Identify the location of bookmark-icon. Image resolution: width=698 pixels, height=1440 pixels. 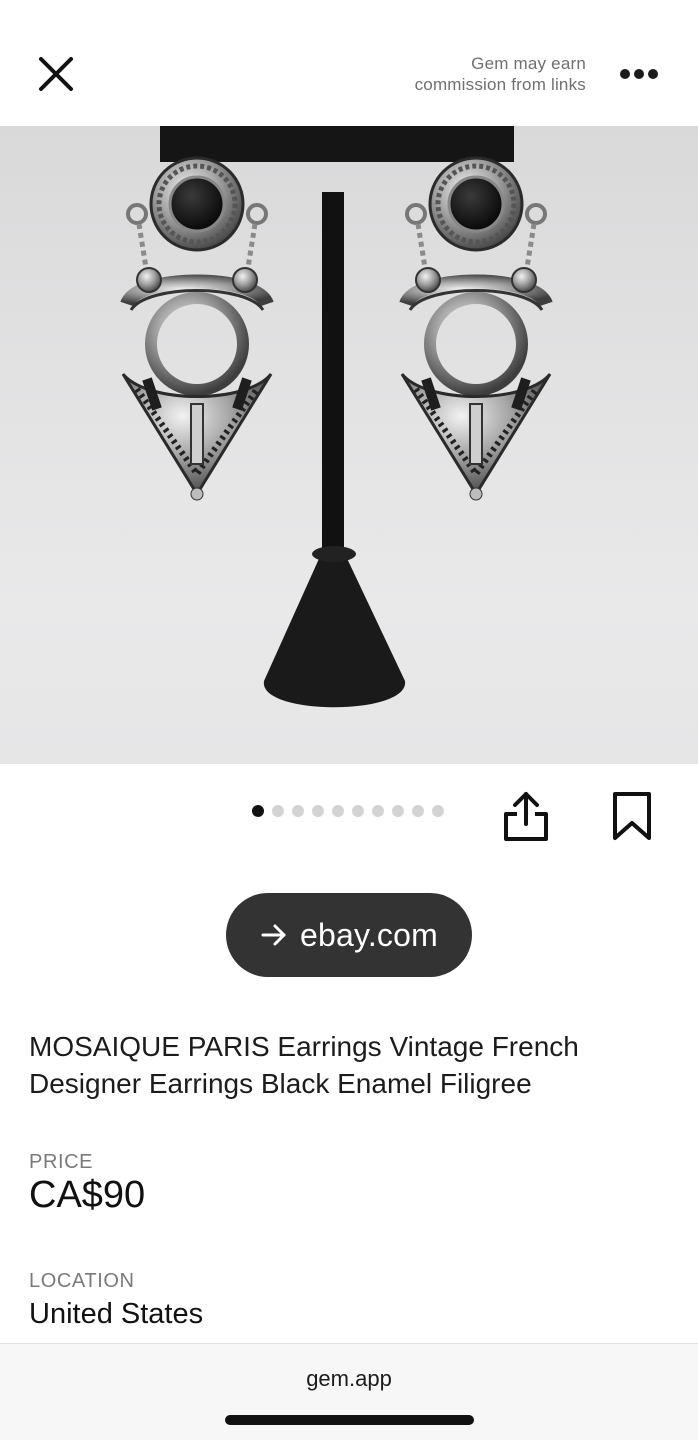
(632, 816).